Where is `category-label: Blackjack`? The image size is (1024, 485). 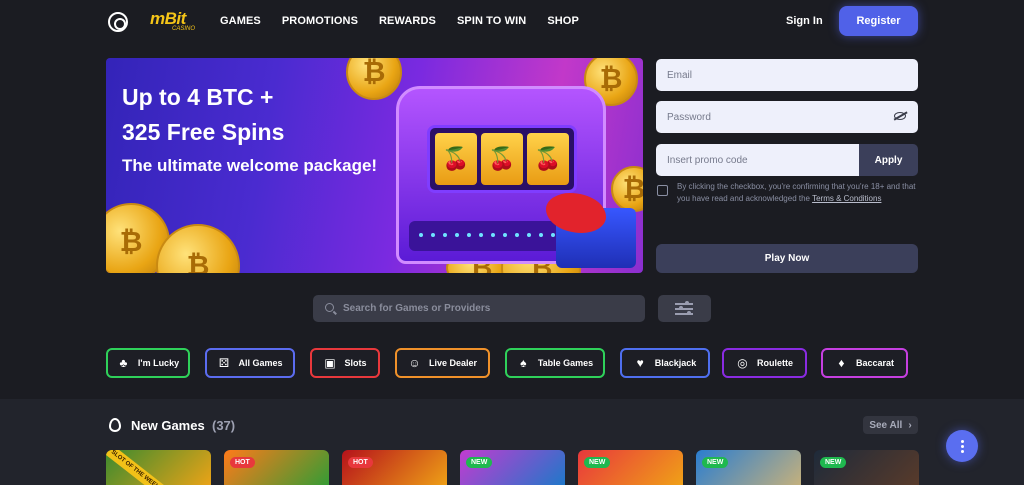 category-label: Blackjack is located at coordinates (675, 363).